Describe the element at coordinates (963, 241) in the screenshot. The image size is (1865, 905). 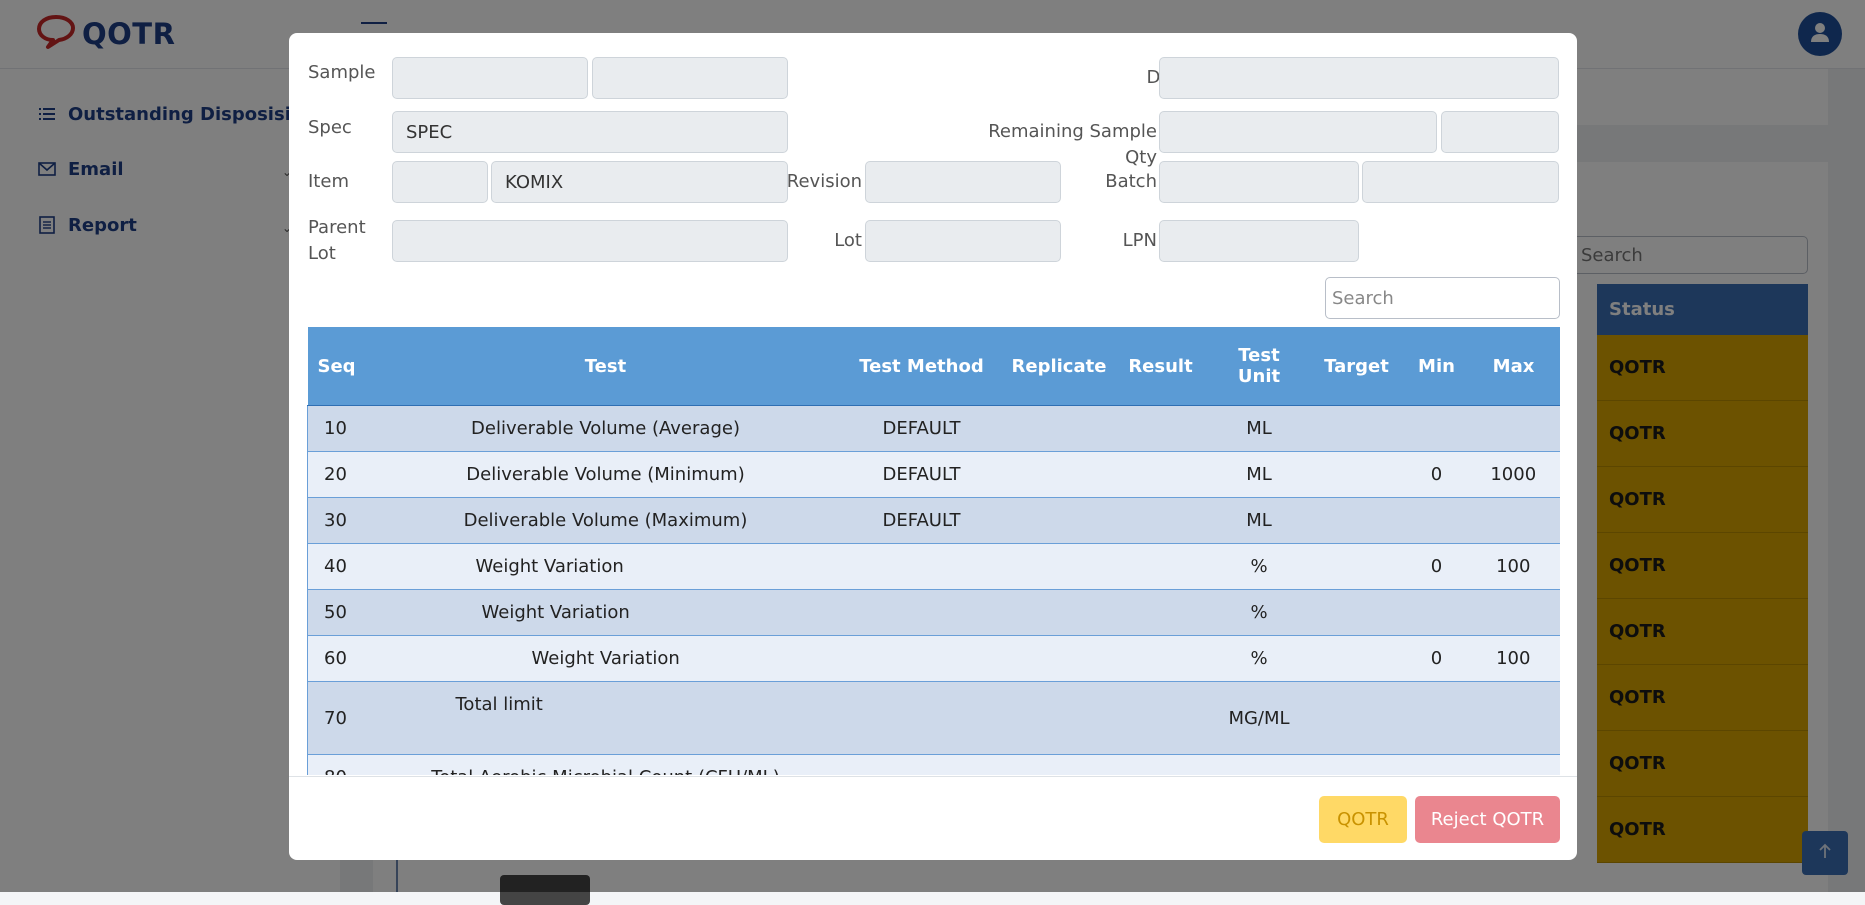
I see `lot-field` at that location.